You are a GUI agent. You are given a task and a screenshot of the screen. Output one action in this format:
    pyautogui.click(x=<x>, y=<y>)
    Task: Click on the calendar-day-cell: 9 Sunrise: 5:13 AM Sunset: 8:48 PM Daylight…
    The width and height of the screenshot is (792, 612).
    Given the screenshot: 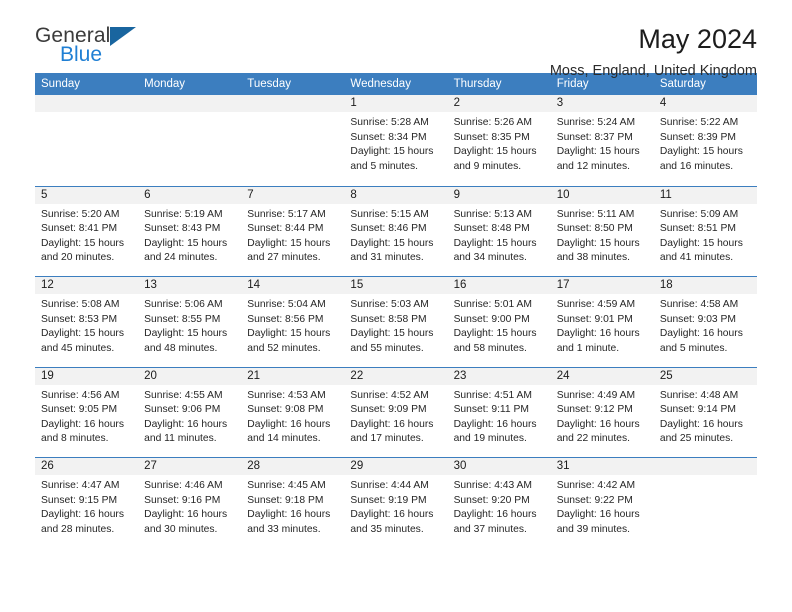 What is the action you would take?
    pyautogui.click(x=499, y=231)
    